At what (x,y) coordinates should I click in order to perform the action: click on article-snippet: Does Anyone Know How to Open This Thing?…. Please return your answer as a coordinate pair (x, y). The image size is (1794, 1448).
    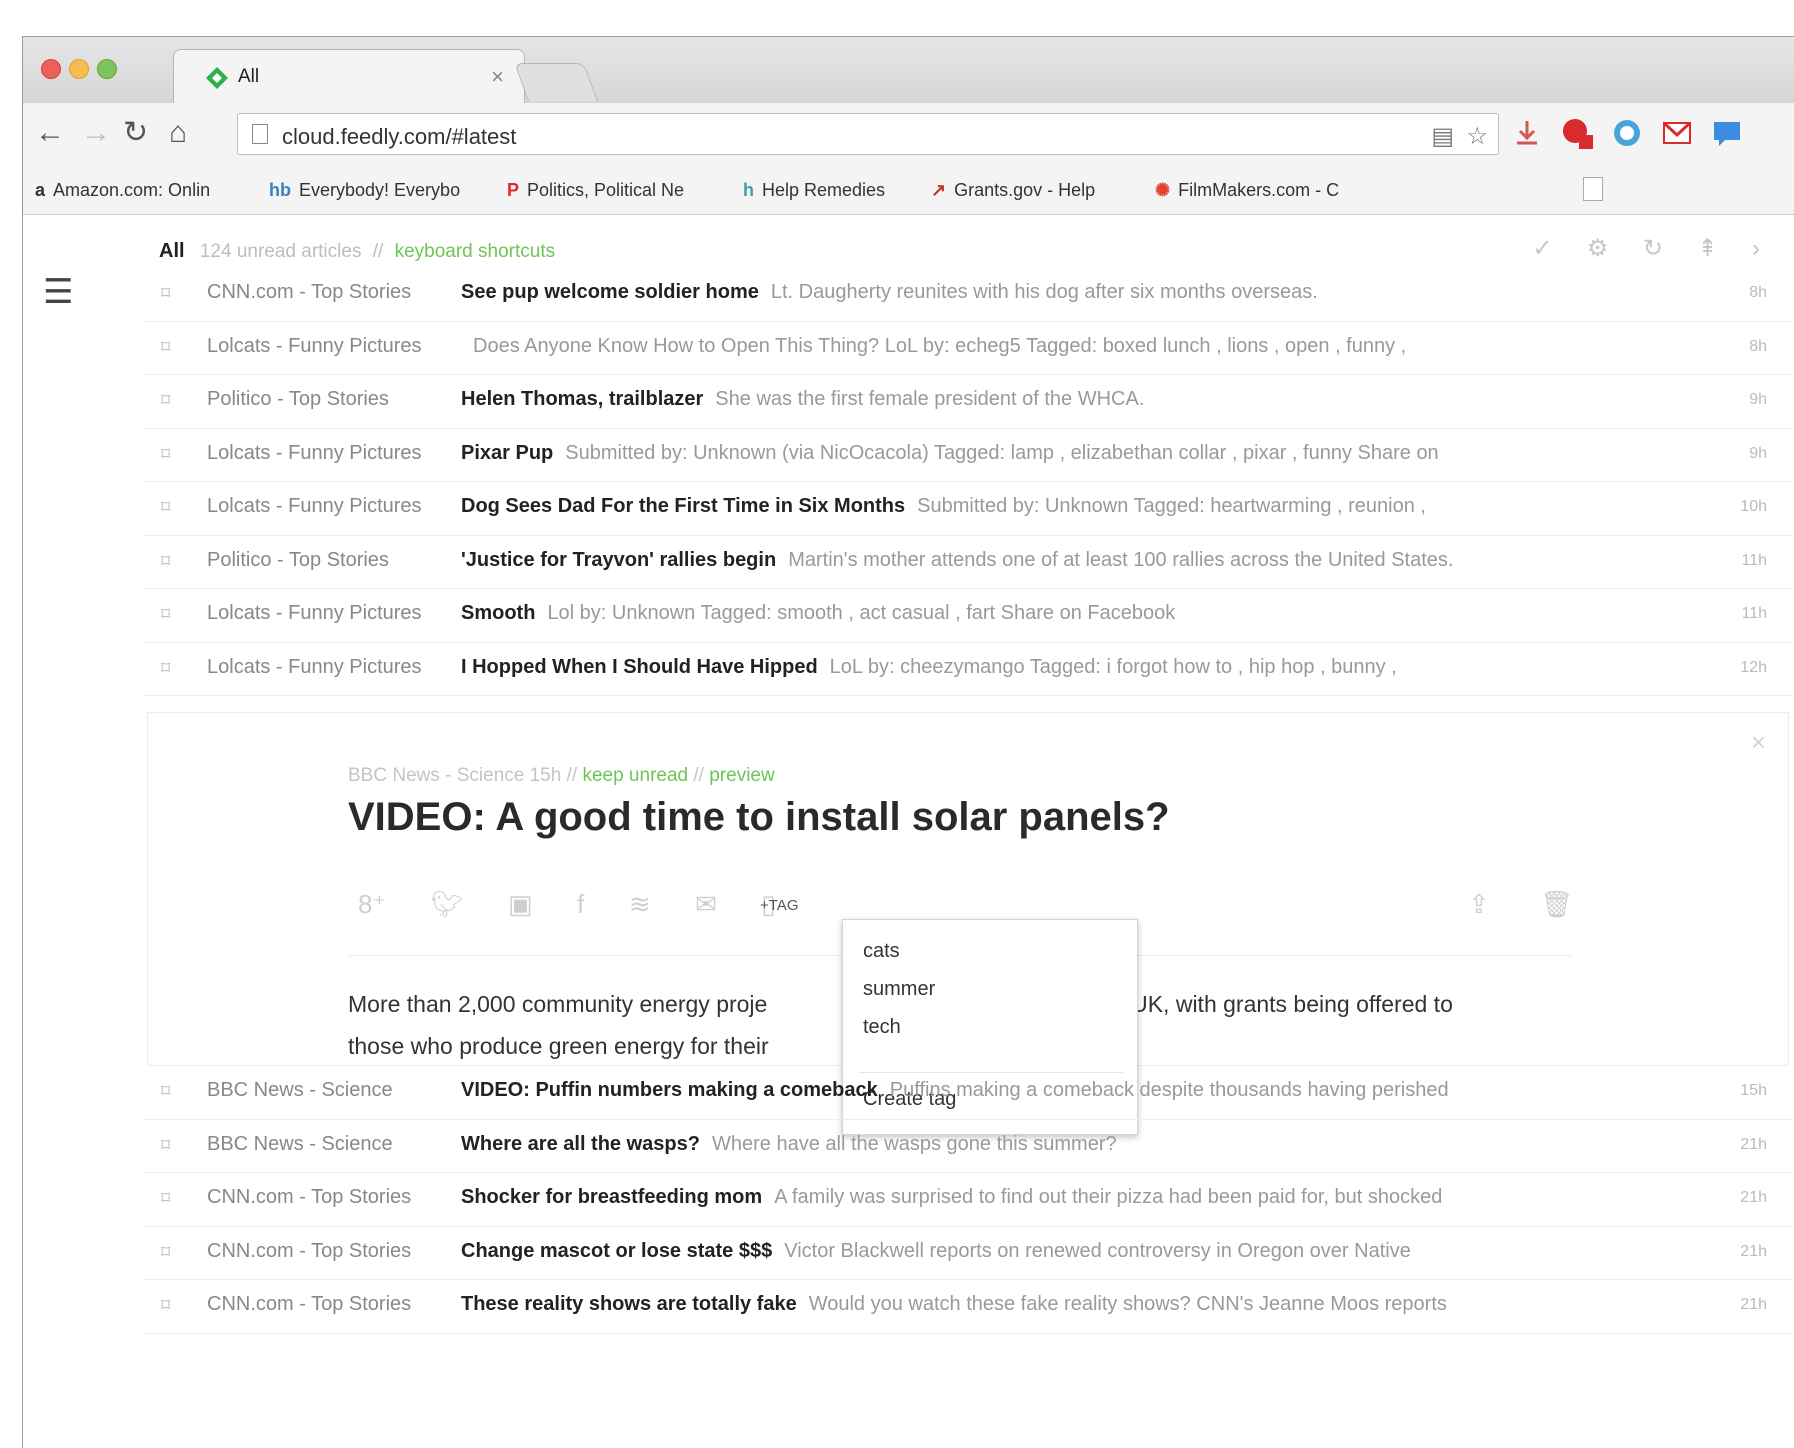
    Looking at the image, I should click on (940, 345).